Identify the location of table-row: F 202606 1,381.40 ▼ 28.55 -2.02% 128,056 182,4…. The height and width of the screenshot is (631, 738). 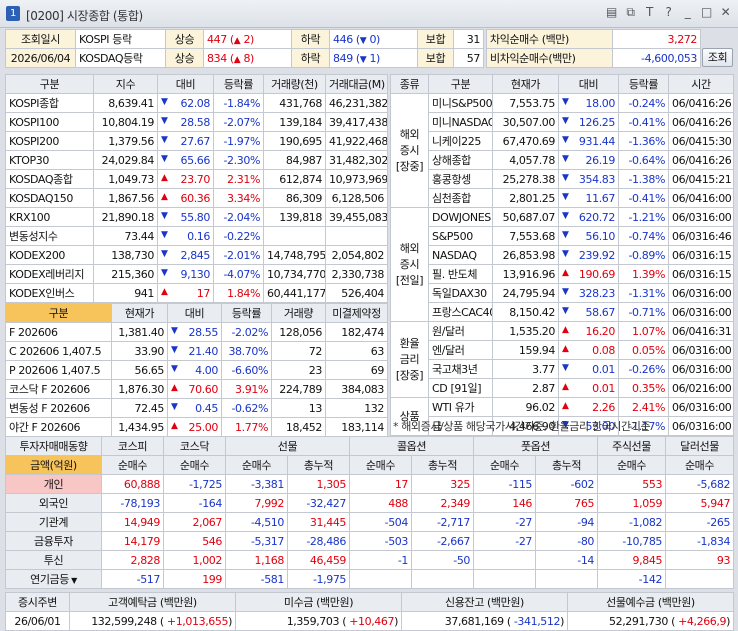
(196, 332).